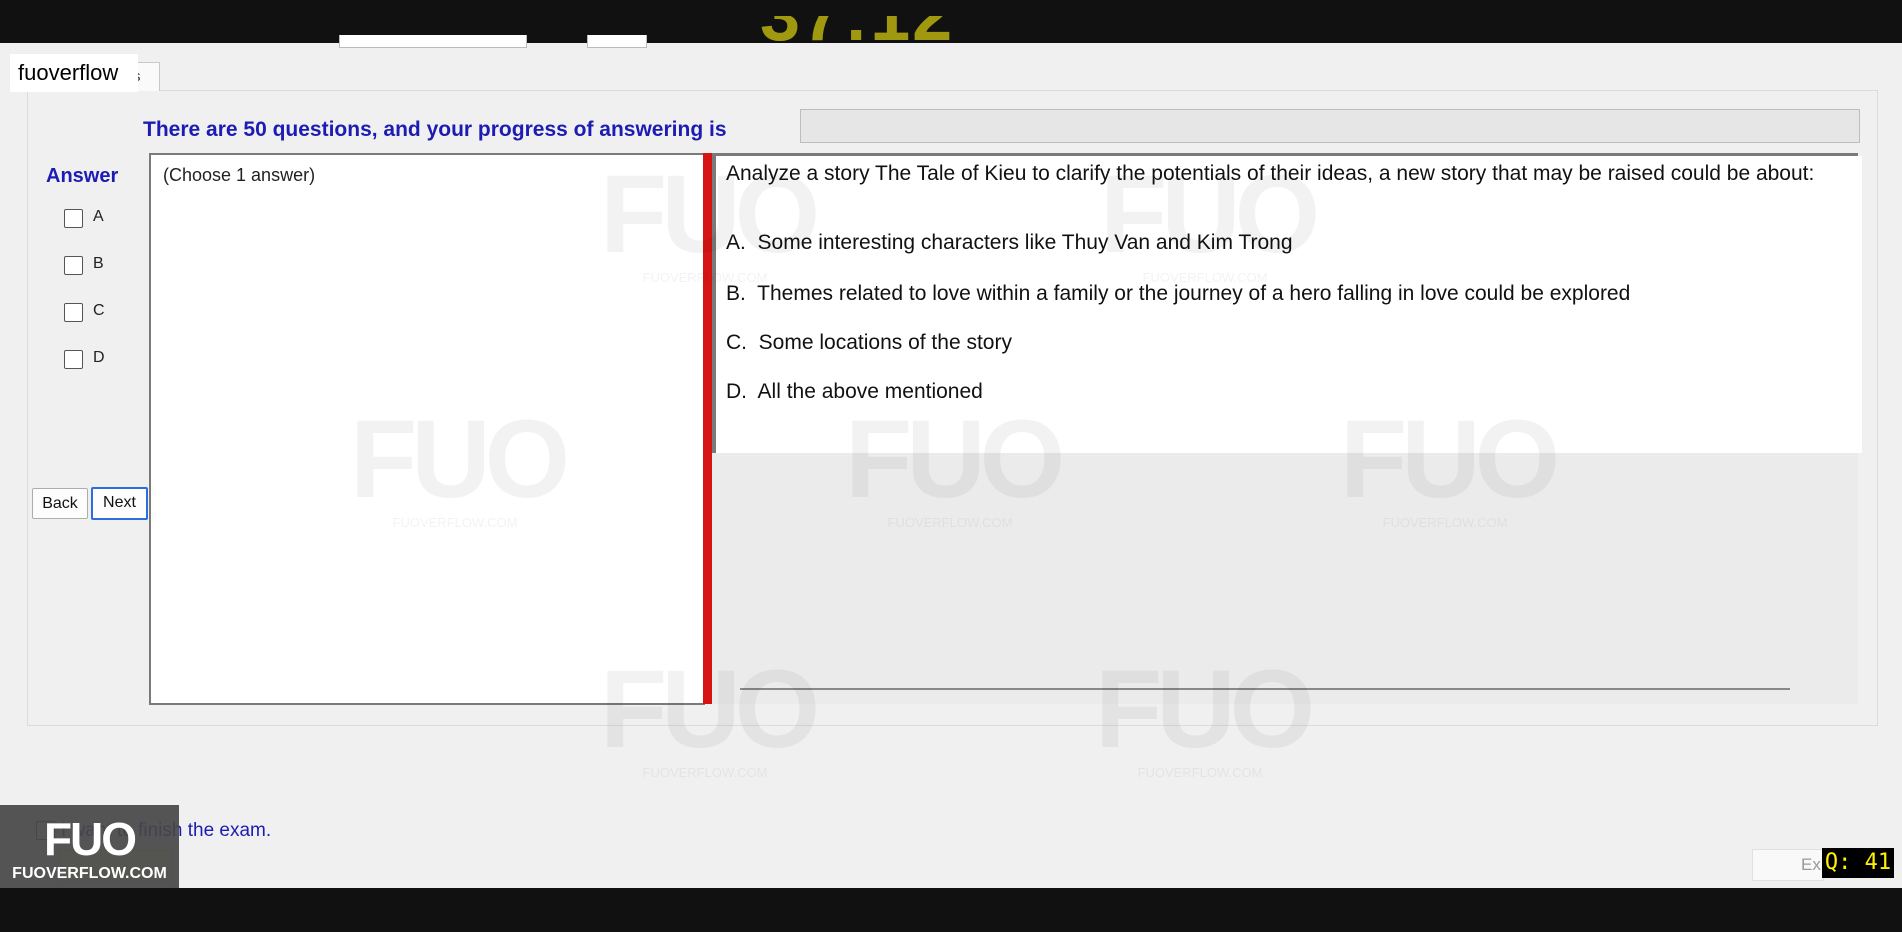 The width and height of the screenshot is (1902, 932). What do you see at coordinates (82, 176) in the screenshot?
I see `answer-title: Answer` at bounding box center [82, 176].